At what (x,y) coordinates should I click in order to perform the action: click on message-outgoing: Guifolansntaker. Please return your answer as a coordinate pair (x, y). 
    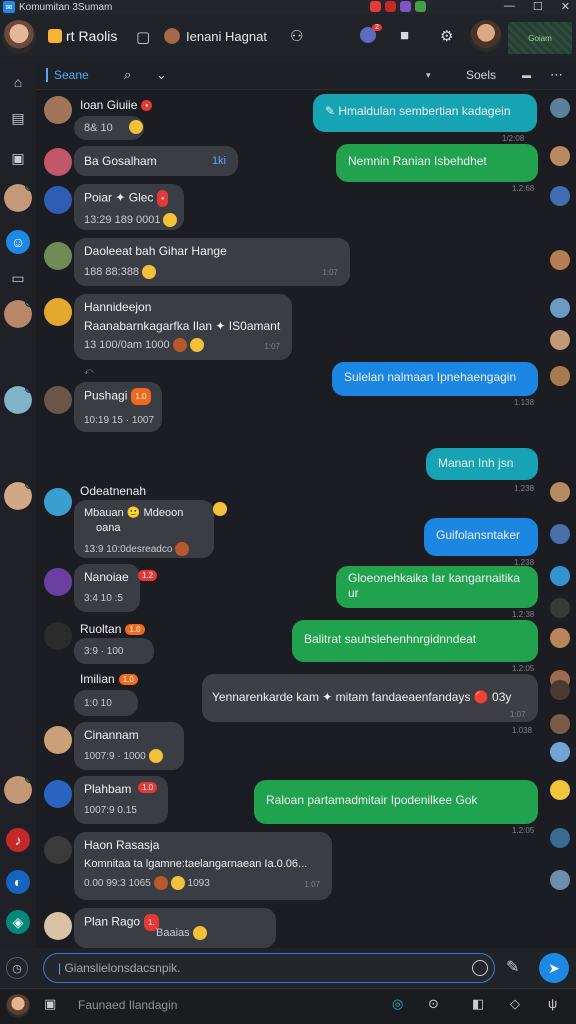
    Looking at the image, I should click on (481, 537).